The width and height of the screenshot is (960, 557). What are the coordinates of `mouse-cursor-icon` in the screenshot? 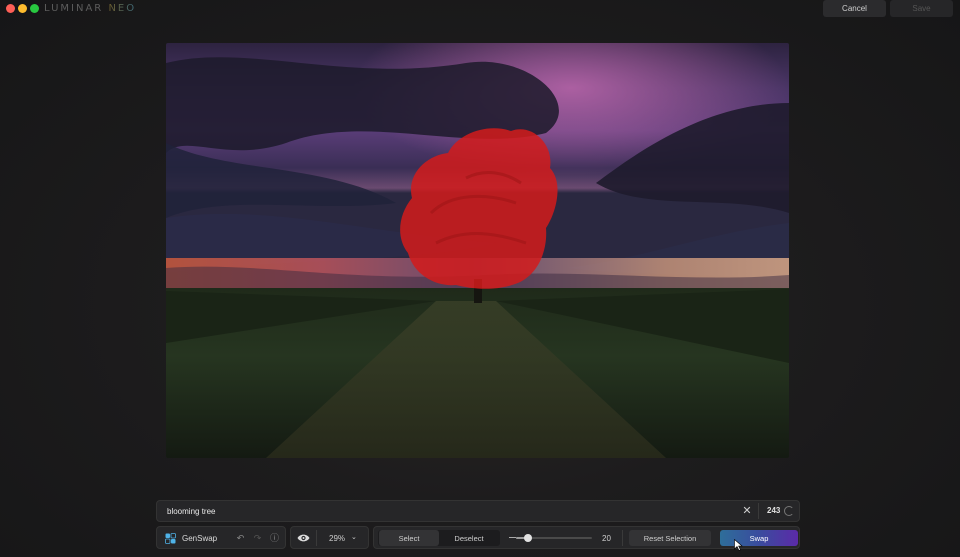 It's located at (738, 545).